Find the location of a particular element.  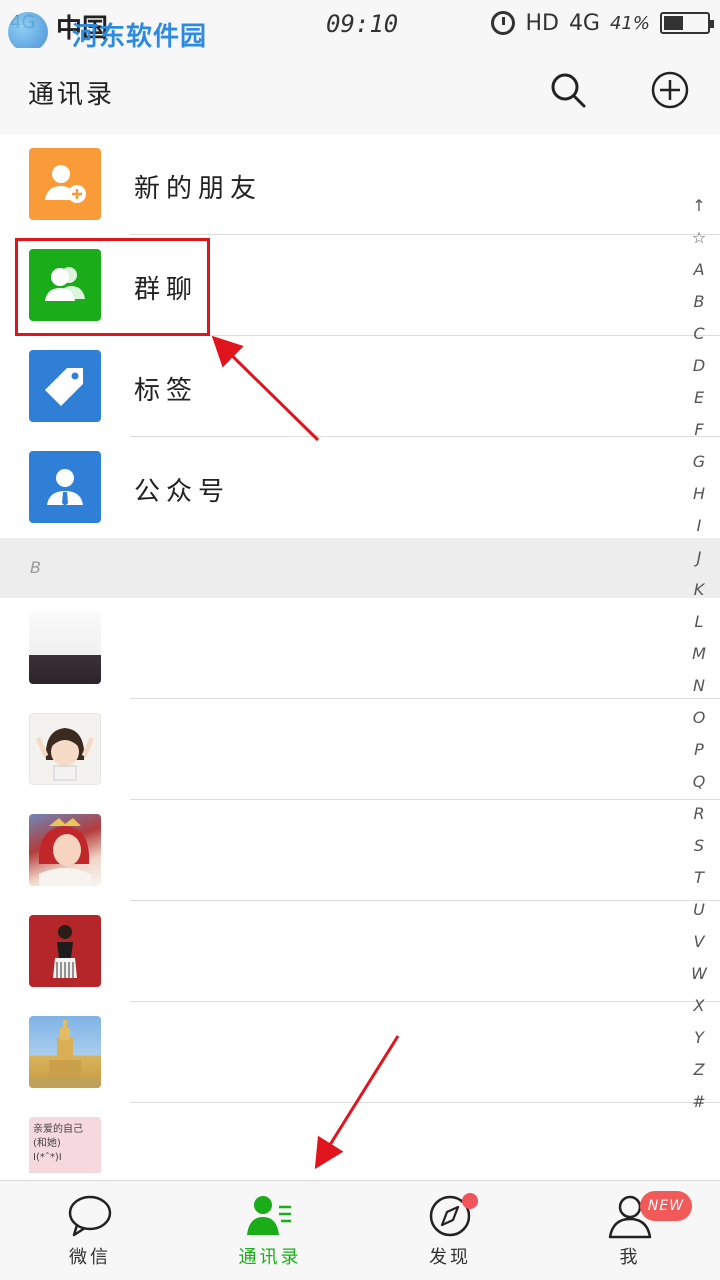

index-letter: C is located at coordinates (699, 334).